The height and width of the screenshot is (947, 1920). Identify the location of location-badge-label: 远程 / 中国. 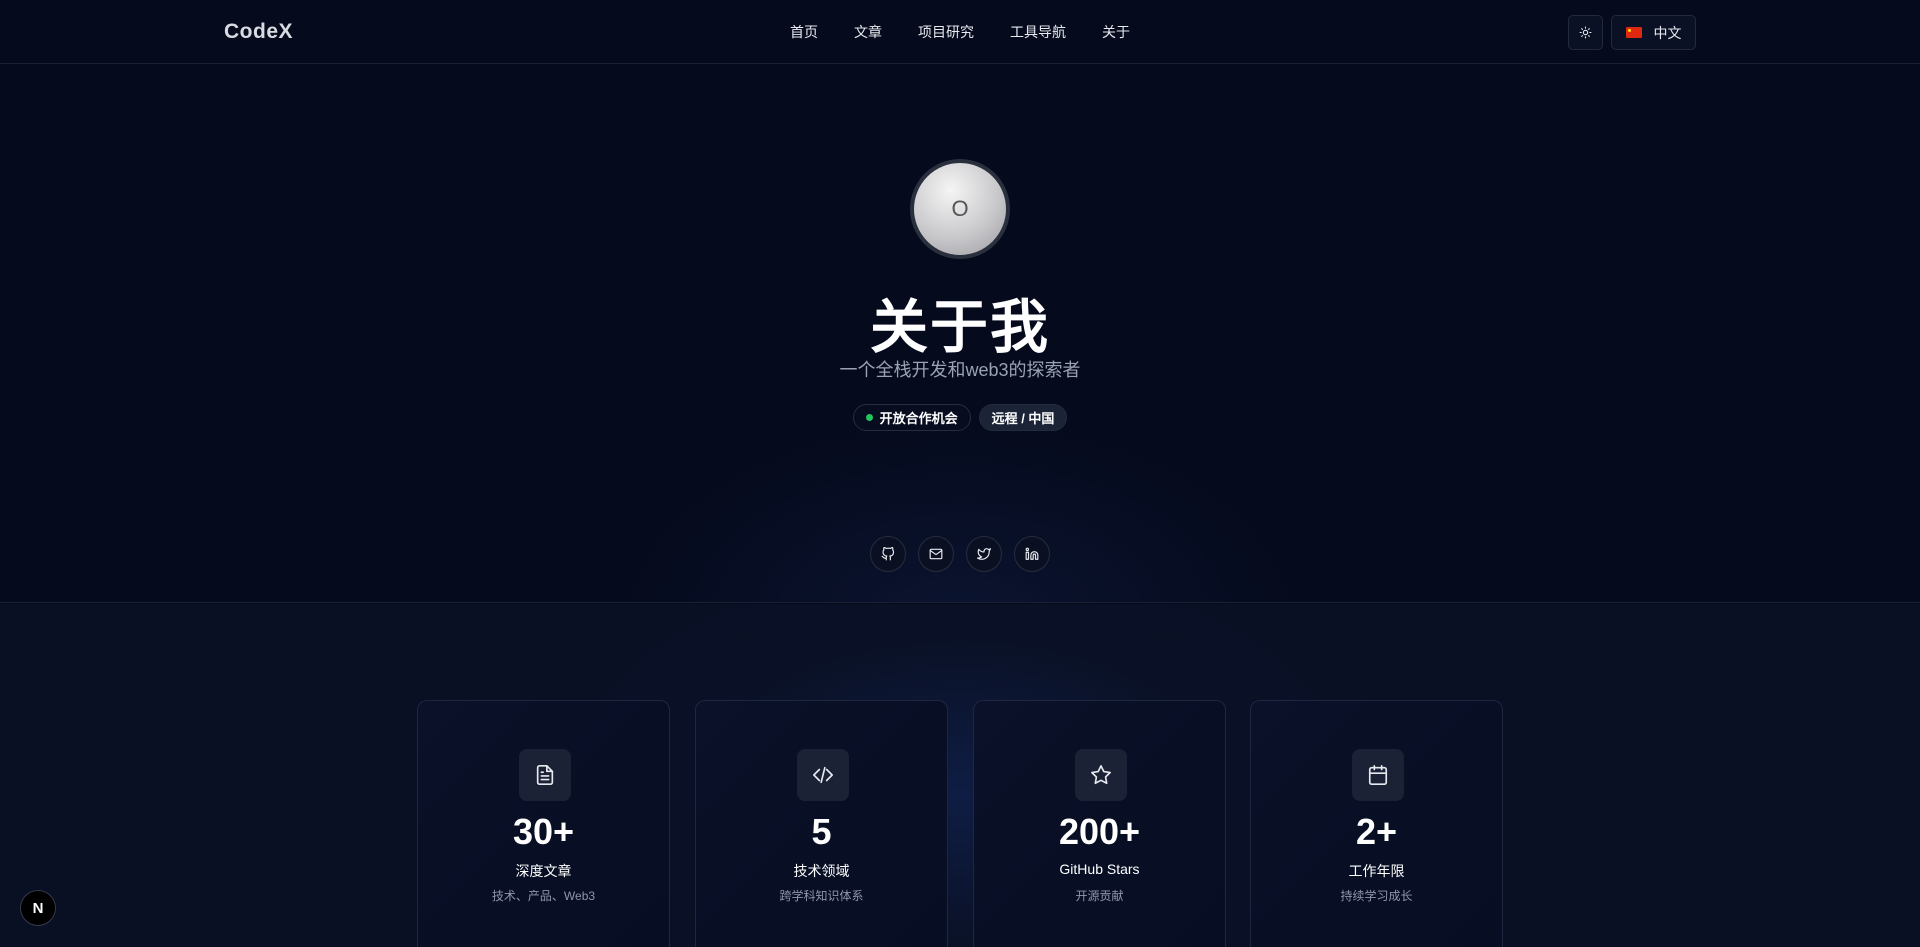
(1023, 418).